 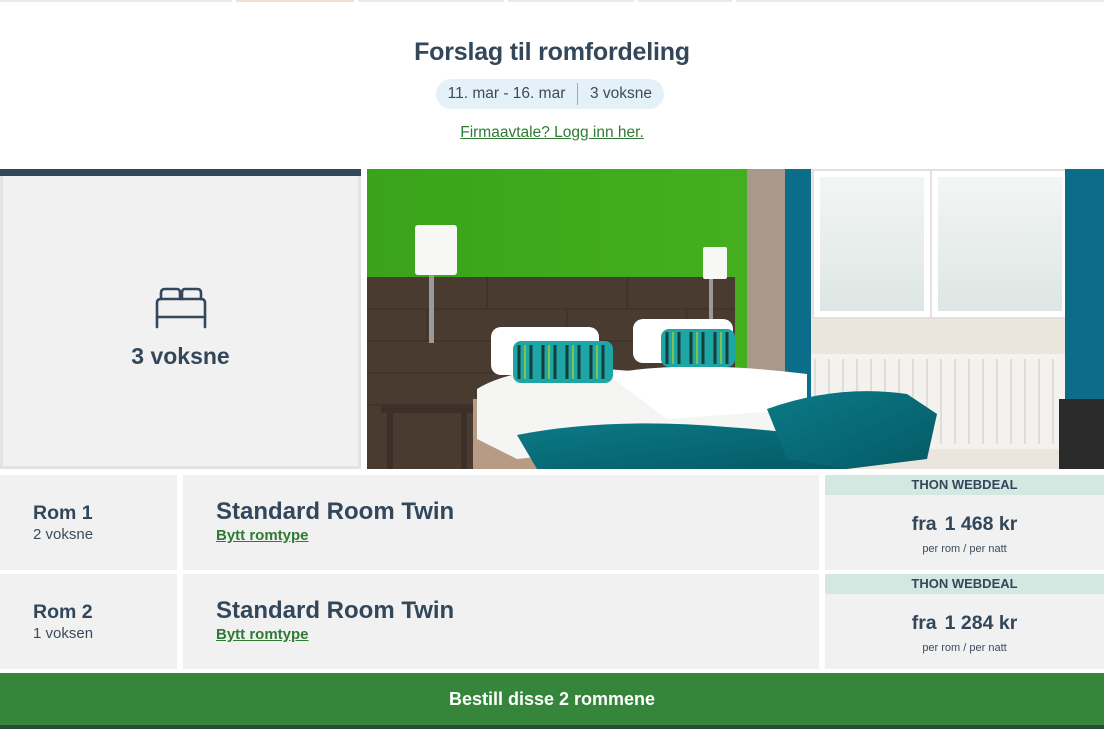 I want to click on search-summary-pill: 11. mar - 16. mar 3 voksne, so click(x=550, y=94).